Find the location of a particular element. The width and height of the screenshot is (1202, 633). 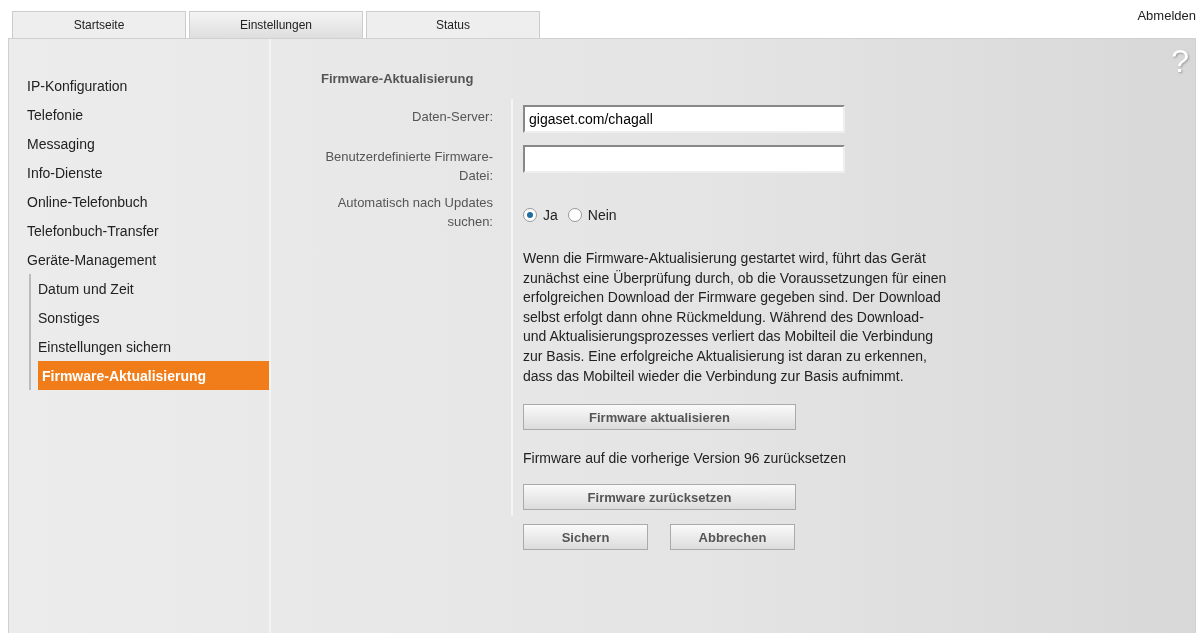

tab: Einstellungen is located at coordinates (276, 24).